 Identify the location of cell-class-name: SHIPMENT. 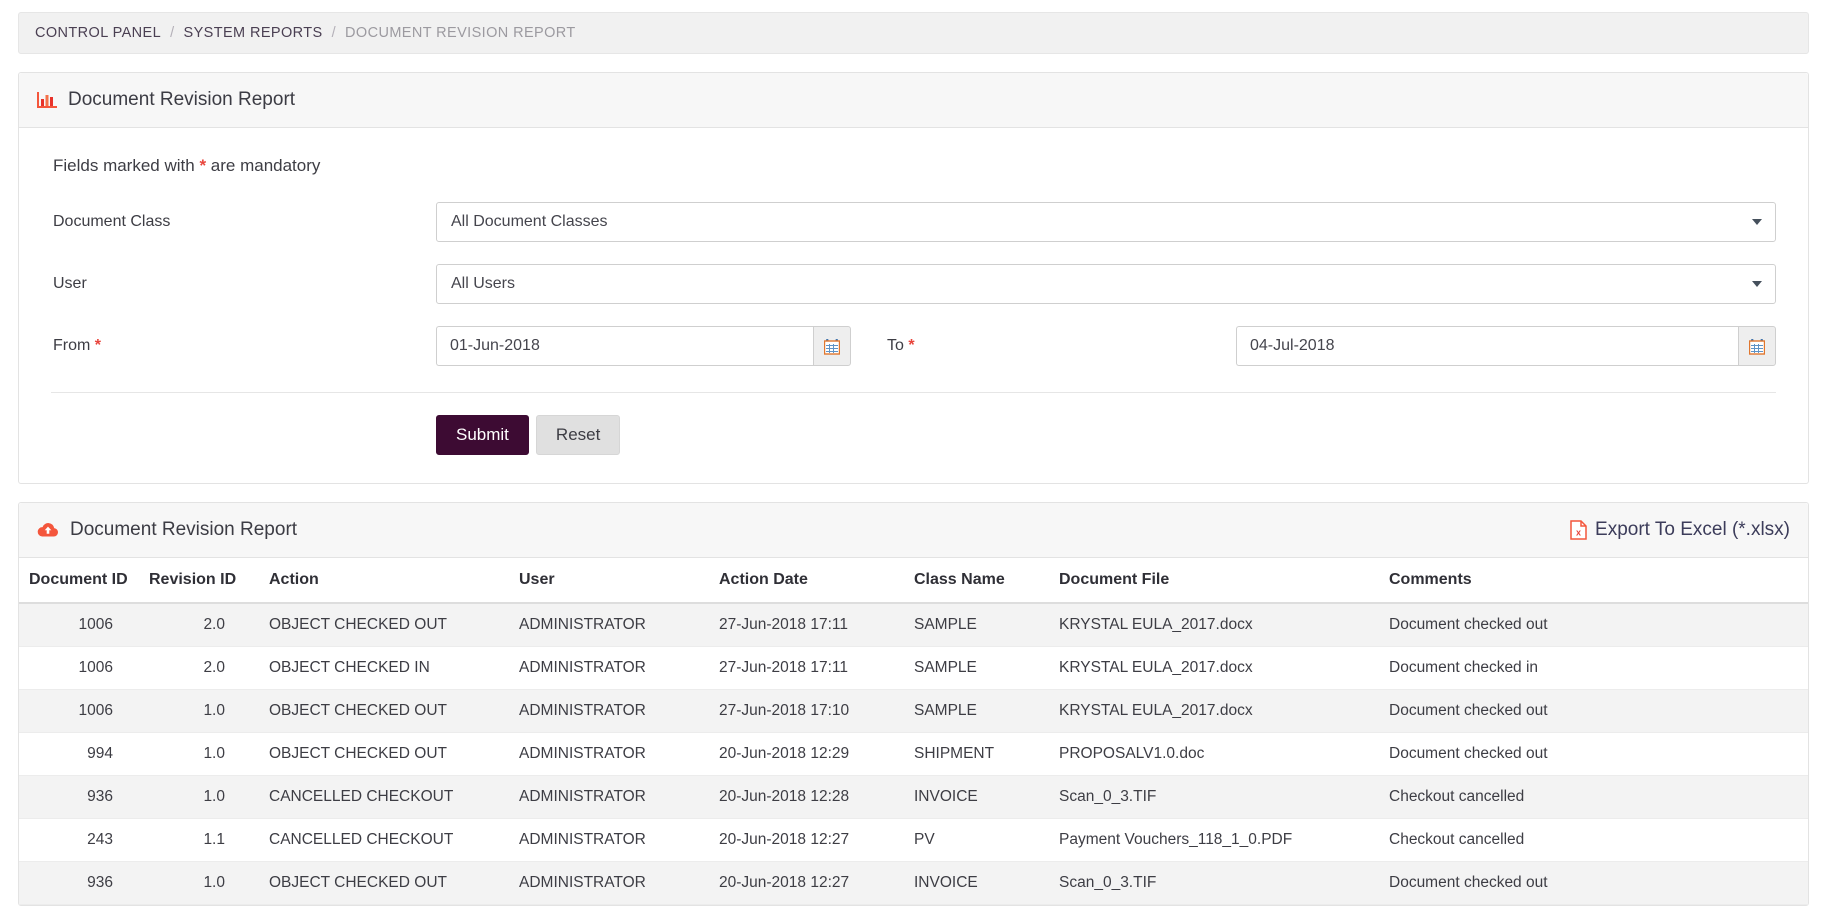
(976, 754).